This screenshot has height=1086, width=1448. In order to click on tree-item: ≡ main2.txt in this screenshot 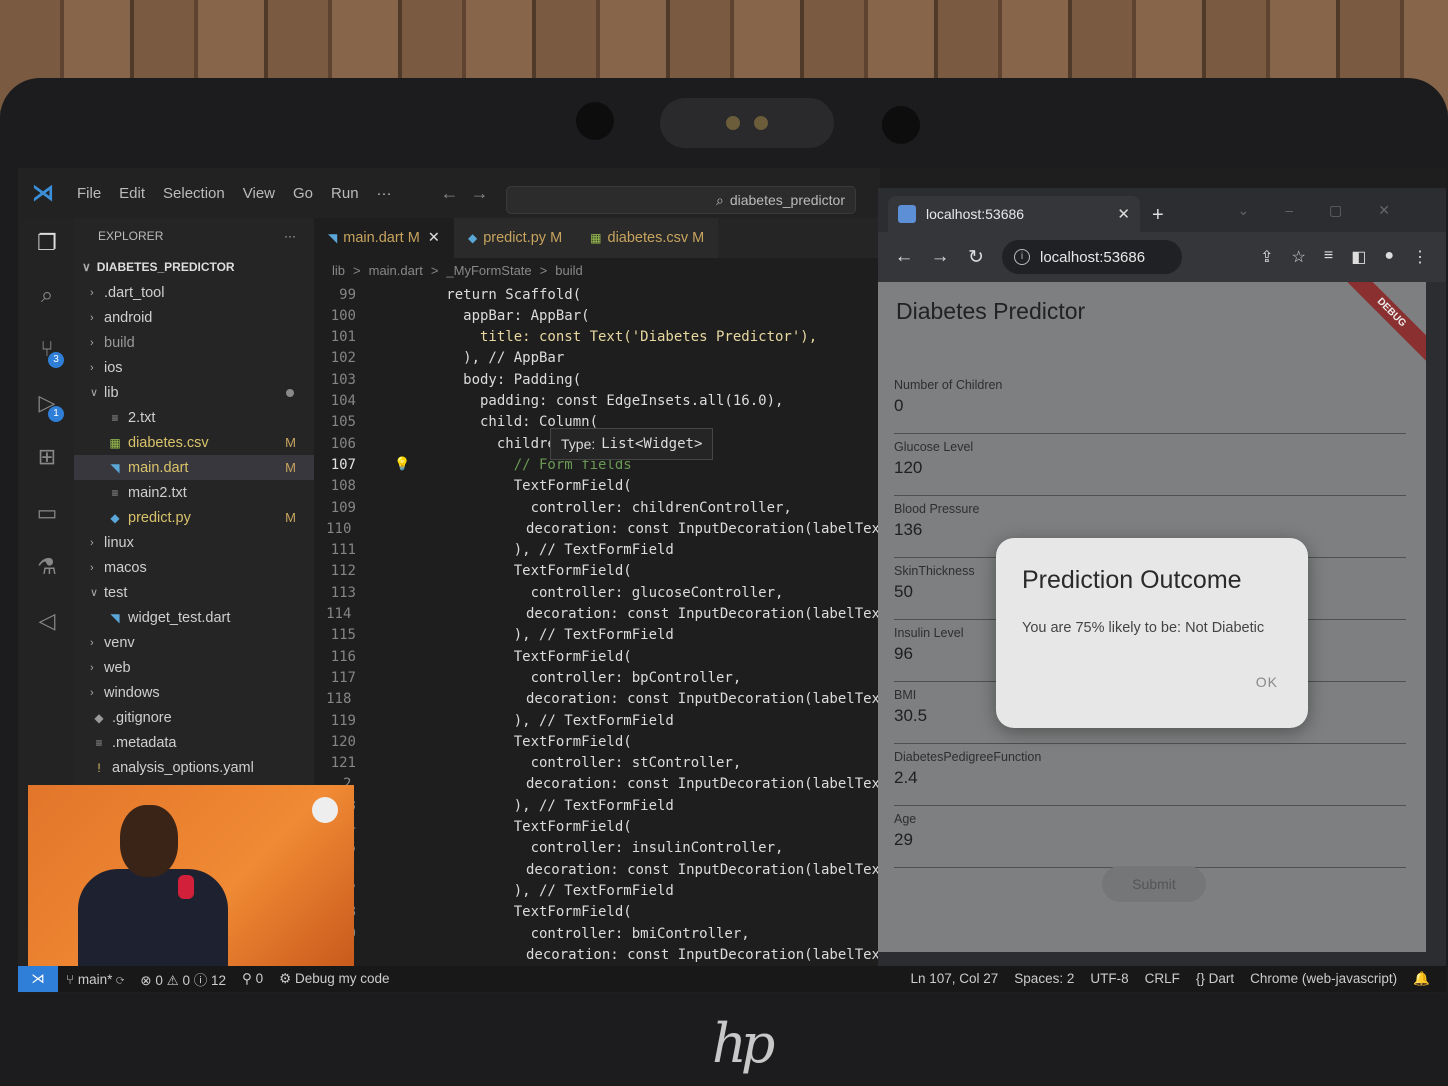, I will do `click(194, 492)`.